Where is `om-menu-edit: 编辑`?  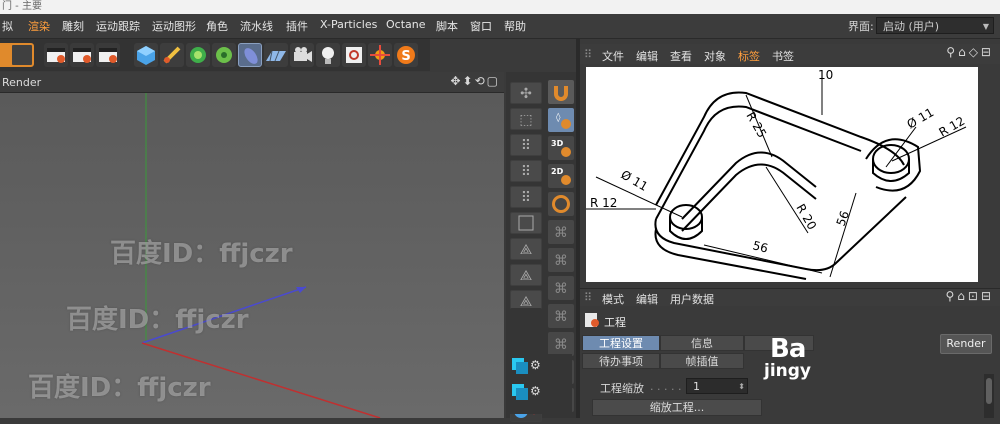
om-menu-edit: 编辑 is located at coordinates (647, 56).